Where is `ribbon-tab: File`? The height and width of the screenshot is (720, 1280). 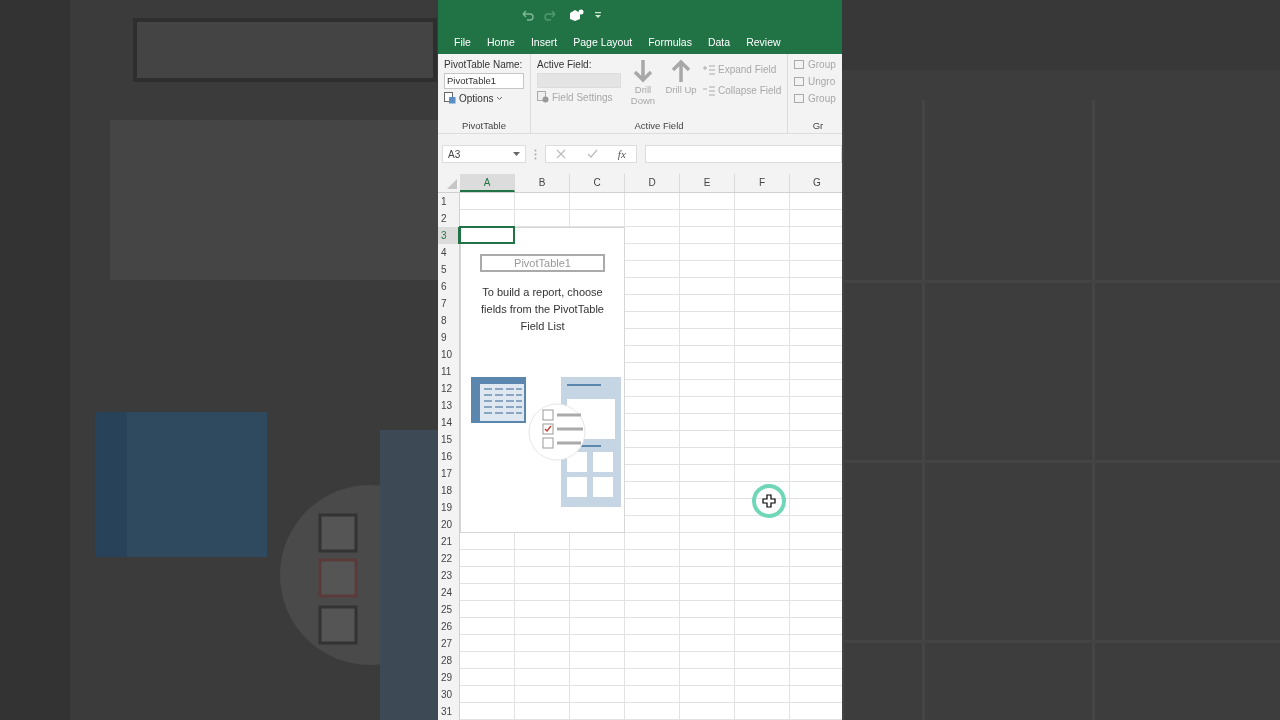
ribbon-tab: File is located at coordinates (462, 42).